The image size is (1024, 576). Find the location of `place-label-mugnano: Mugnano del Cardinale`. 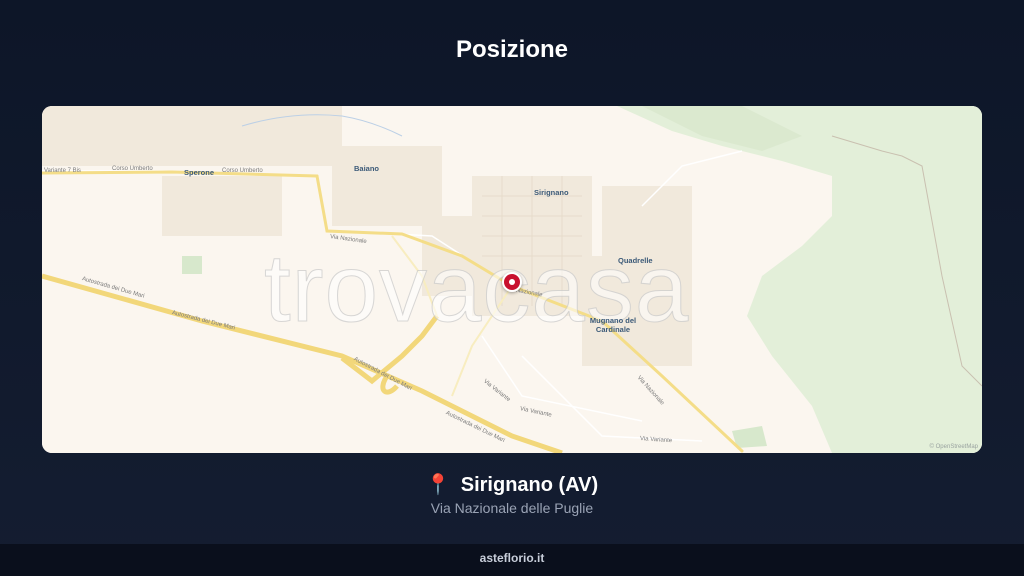

place-label-mugnano: Mugnano del Cardinale is located at coordinates (613, 325).